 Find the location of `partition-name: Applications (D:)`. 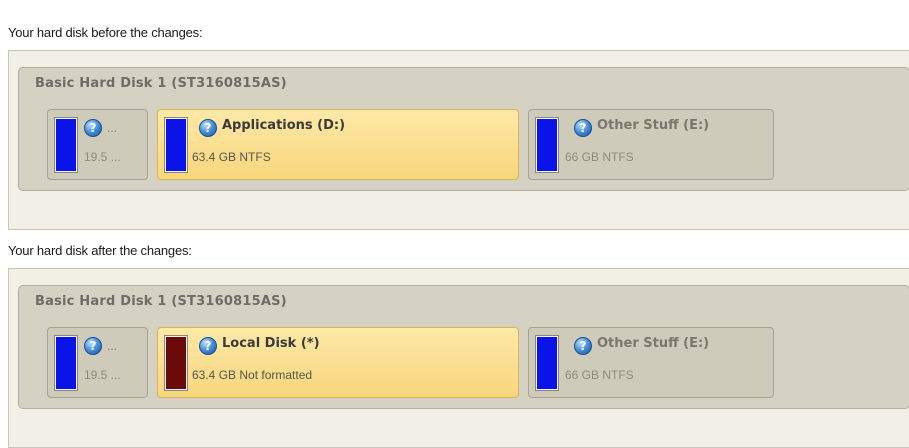

partition-name: Applications (D:) is located at coordinates (284, 125).